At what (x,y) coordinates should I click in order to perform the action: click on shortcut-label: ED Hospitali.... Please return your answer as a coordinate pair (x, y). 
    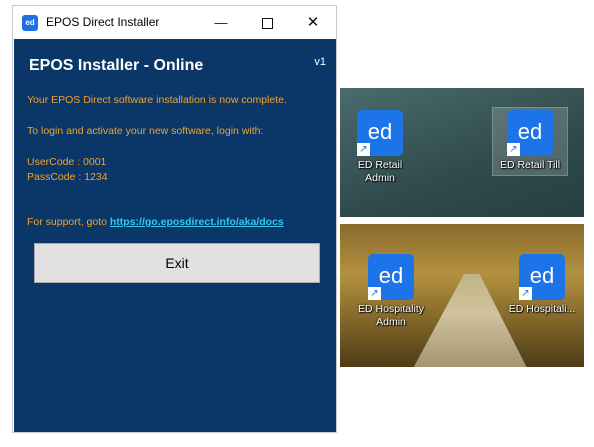
    Looking at the image, I should click on (542, 309).